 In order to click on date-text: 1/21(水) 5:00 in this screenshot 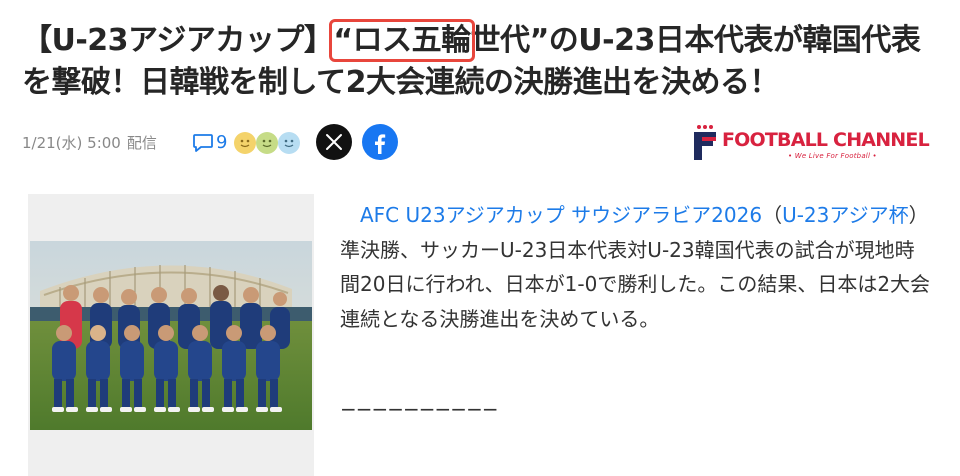, I will do `click(71, 143)`.